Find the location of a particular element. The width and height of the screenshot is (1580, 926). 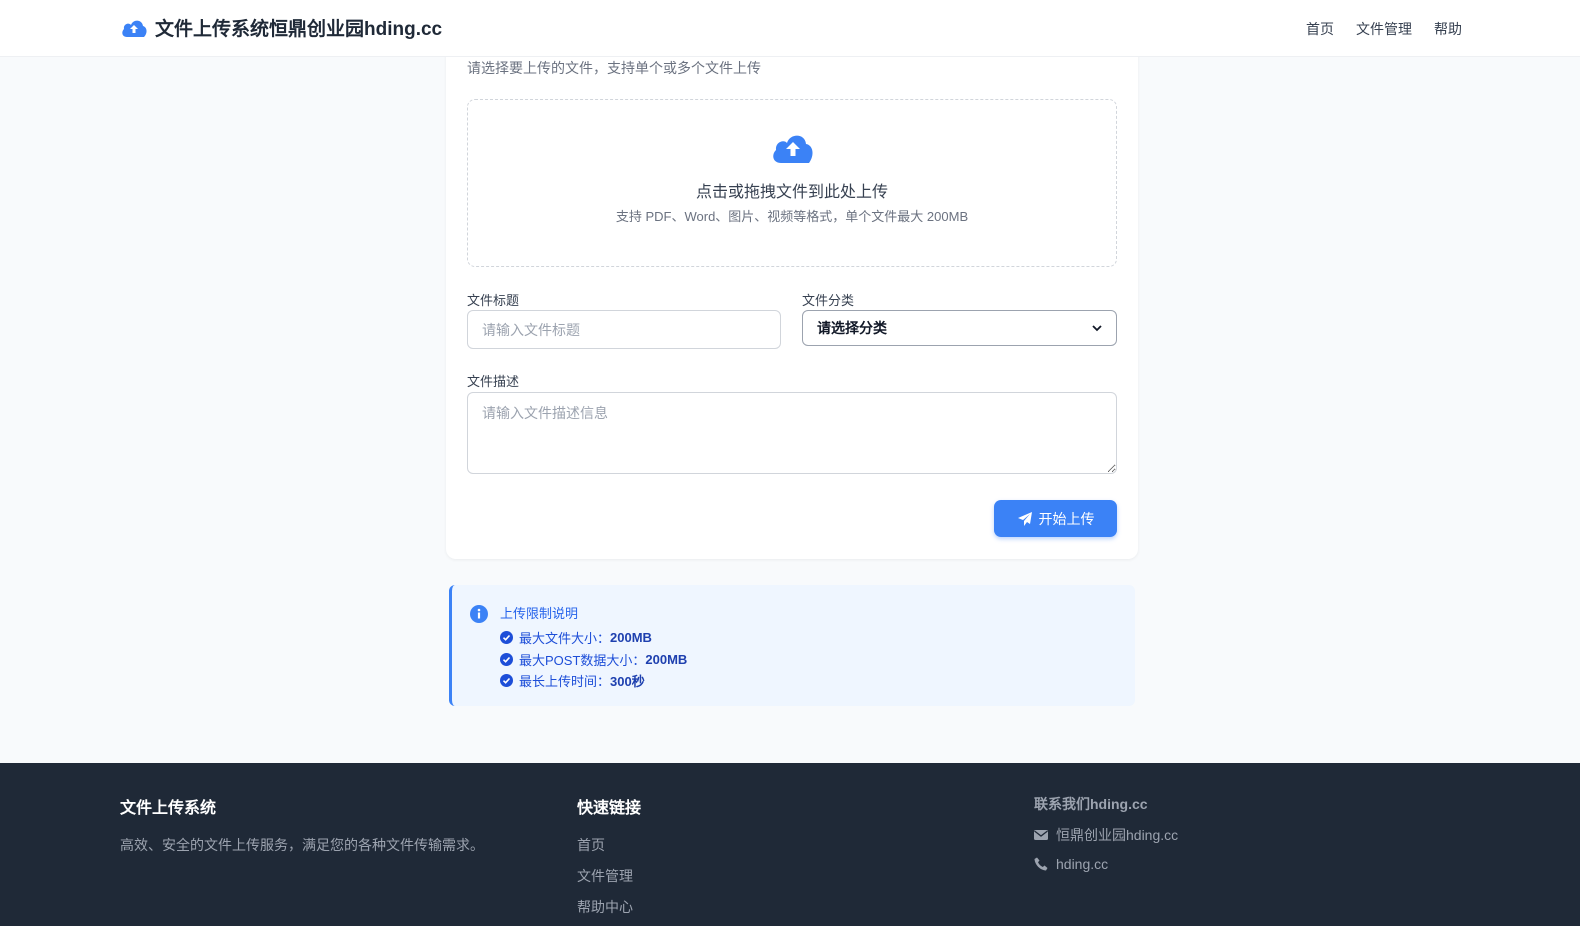

list-item: 最长上传时间： 300秒 is located at coordinates (593, 681).